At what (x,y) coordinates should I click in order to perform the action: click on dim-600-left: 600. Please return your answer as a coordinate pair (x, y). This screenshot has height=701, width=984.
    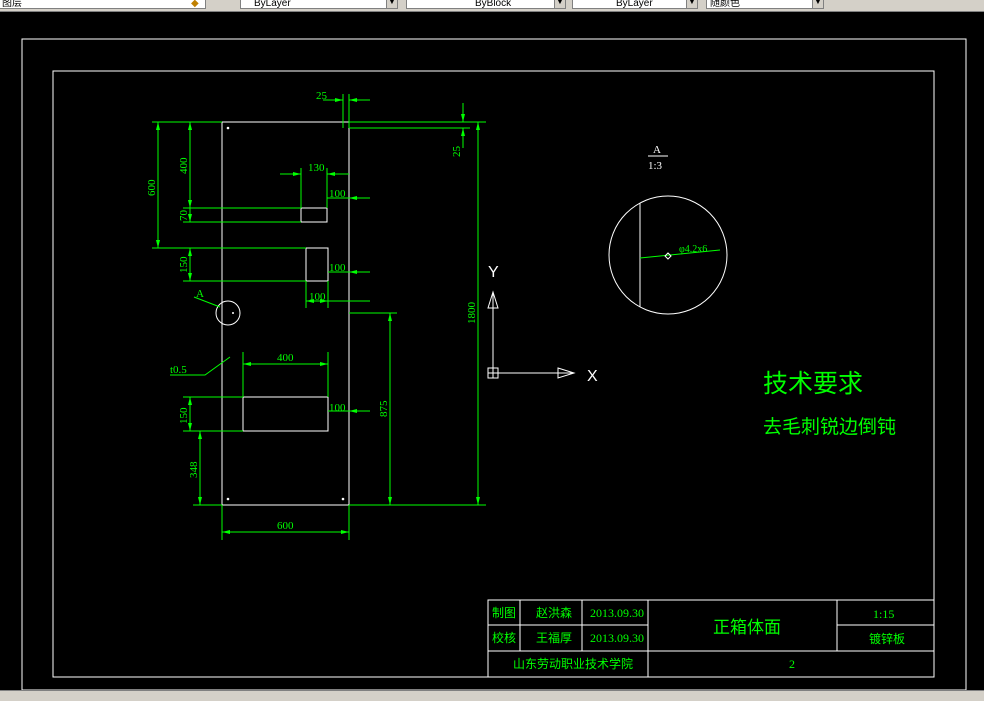
    Looking at the image, I should click on (152, 187).